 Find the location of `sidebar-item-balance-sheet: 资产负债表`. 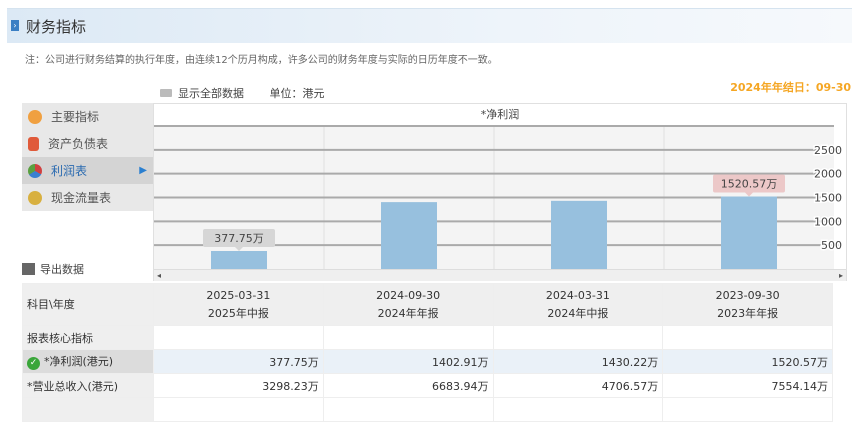

sidebar-item-balance-sheet: 资产负债表 is located at coordinates (87, 143).